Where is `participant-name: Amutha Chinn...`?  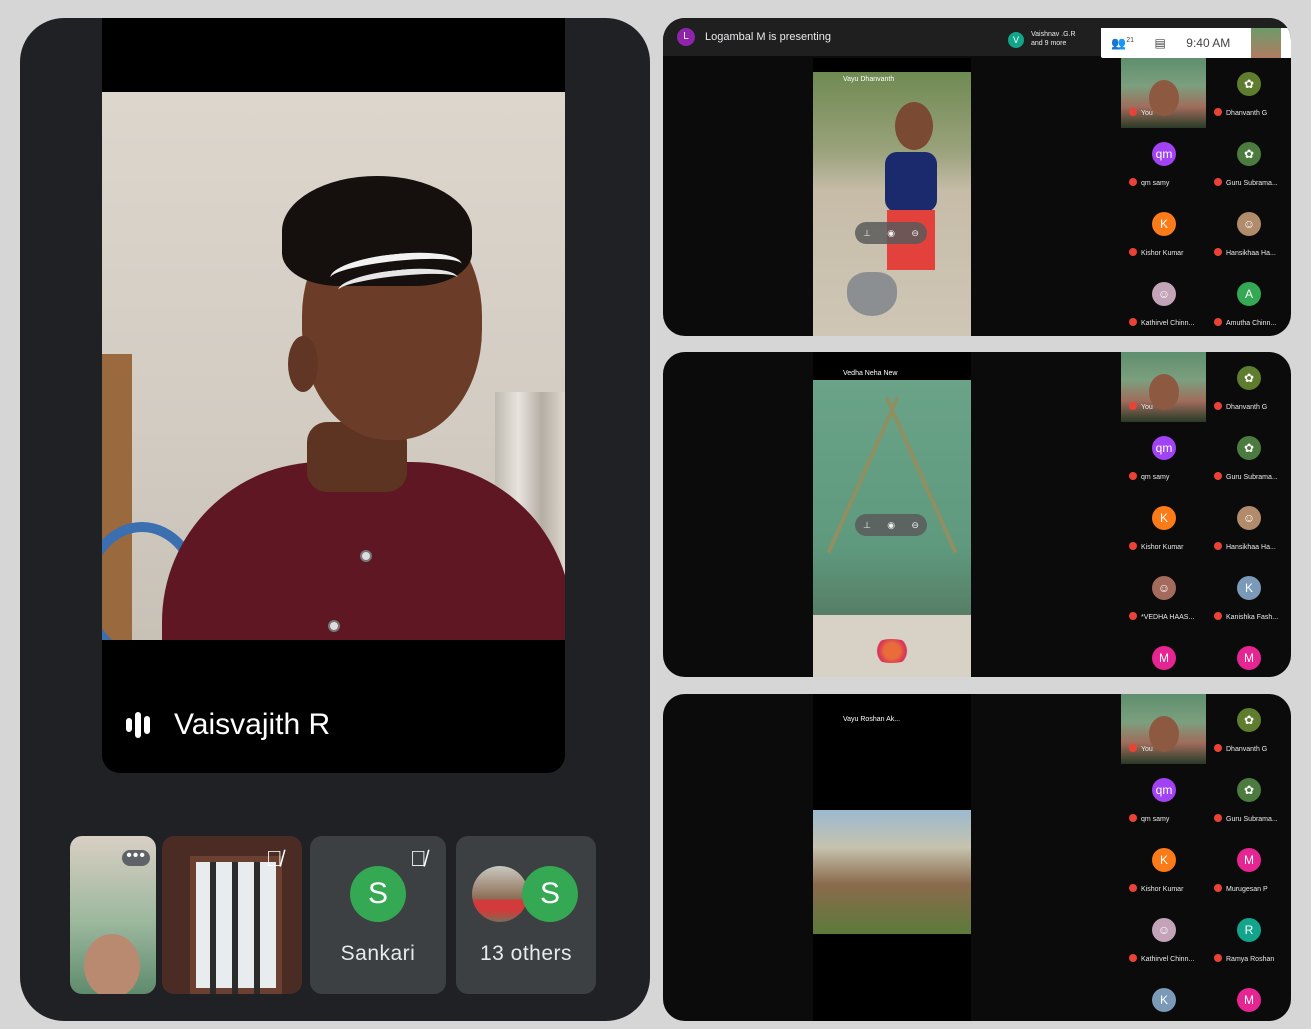
participant-name: Amutha Chinn... is located at coordinates (1252, 322).